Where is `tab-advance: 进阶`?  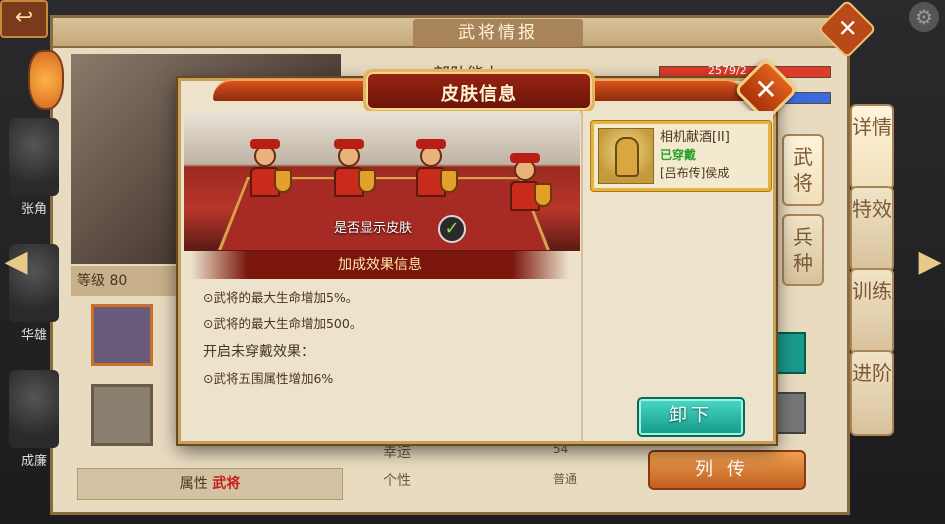 tab-advance: 进阶 is located at coordinates (872, 393).